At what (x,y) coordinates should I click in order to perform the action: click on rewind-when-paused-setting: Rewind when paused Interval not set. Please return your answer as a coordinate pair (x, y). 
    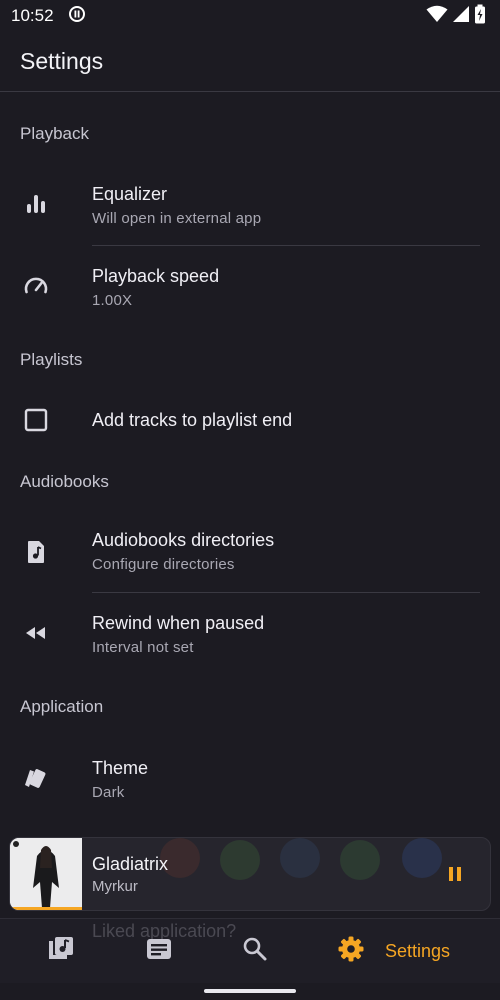
    Looking at the image, I should click on (250, 635).